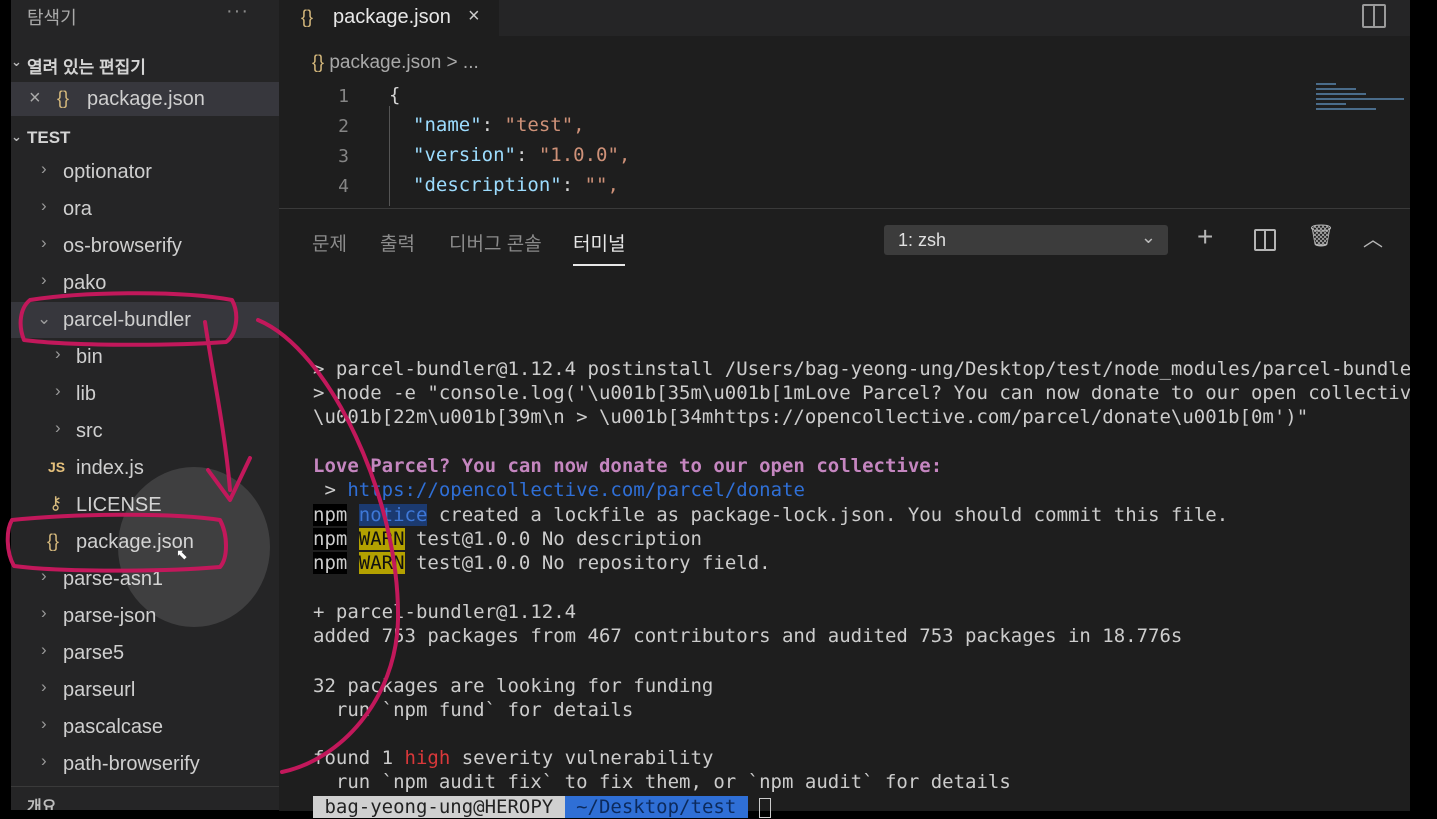  What do you see at coordinates (1205, 237) in the screenshot?
I see `new-terminal-icon: +` at bounding box center [1205, 237].